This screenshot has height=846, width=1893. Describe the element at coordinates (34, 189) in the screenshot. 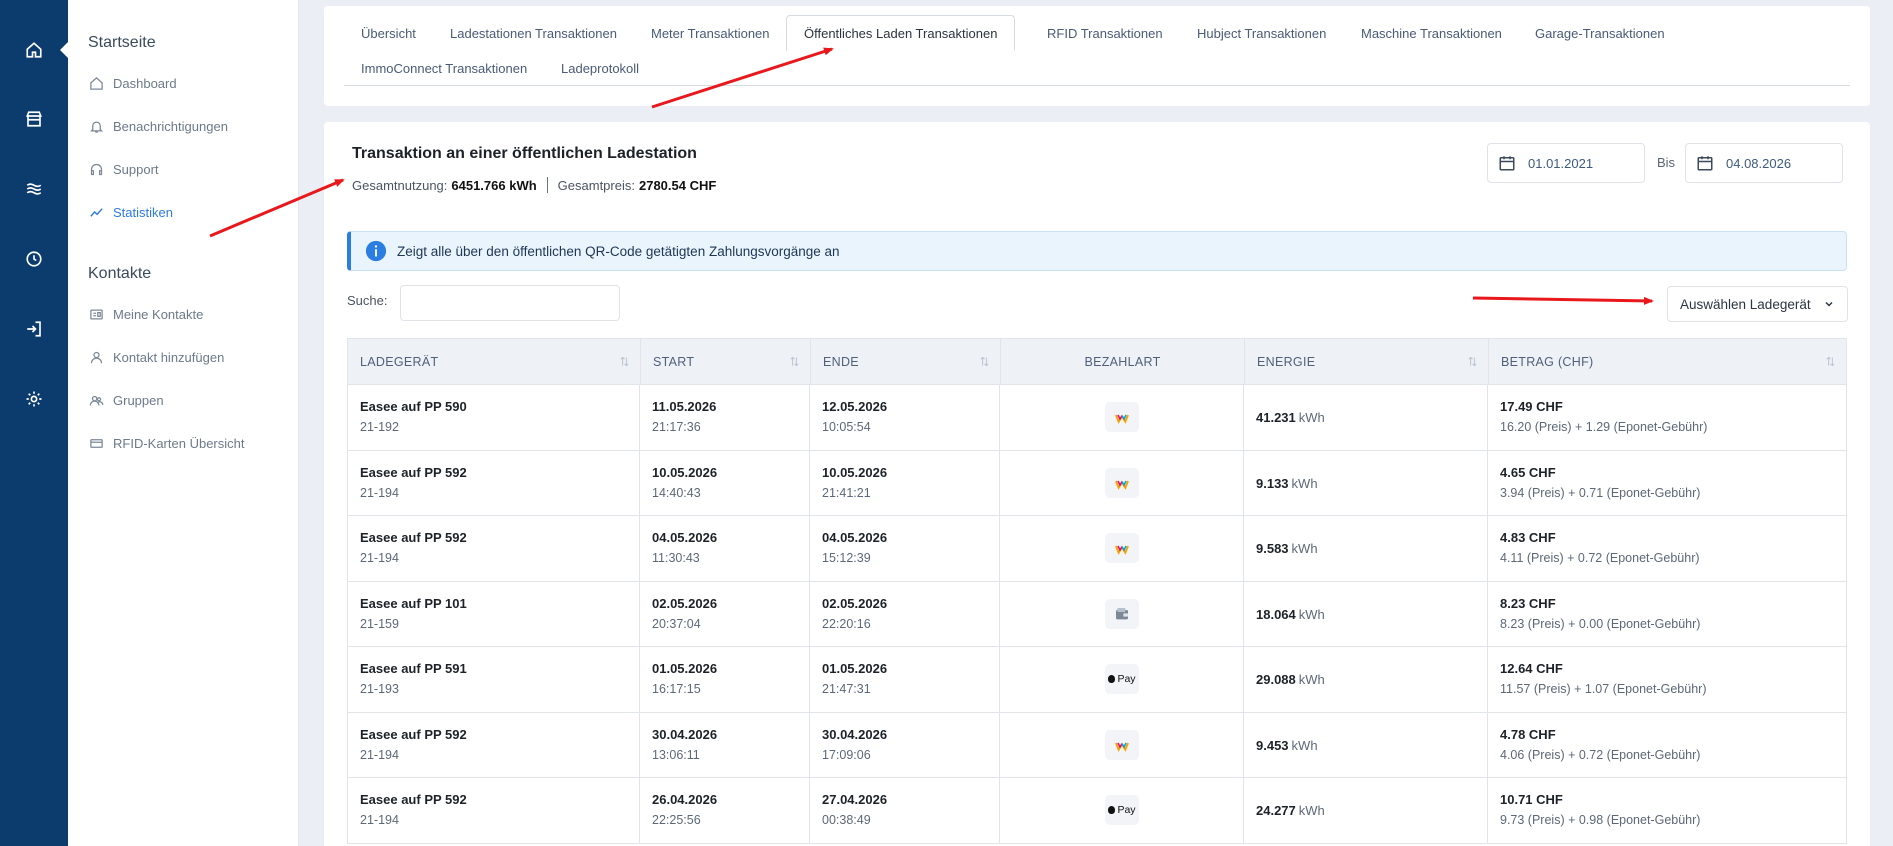

I see `waves-icon` at that location.